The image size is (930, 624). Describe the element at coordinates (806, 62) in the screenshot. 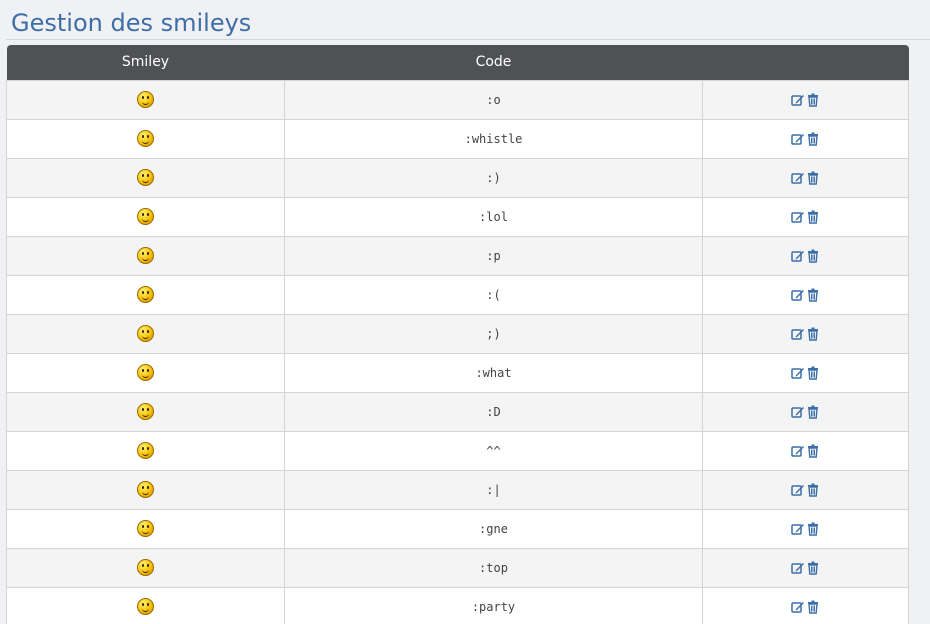

I see `column-header-actions` at that location.